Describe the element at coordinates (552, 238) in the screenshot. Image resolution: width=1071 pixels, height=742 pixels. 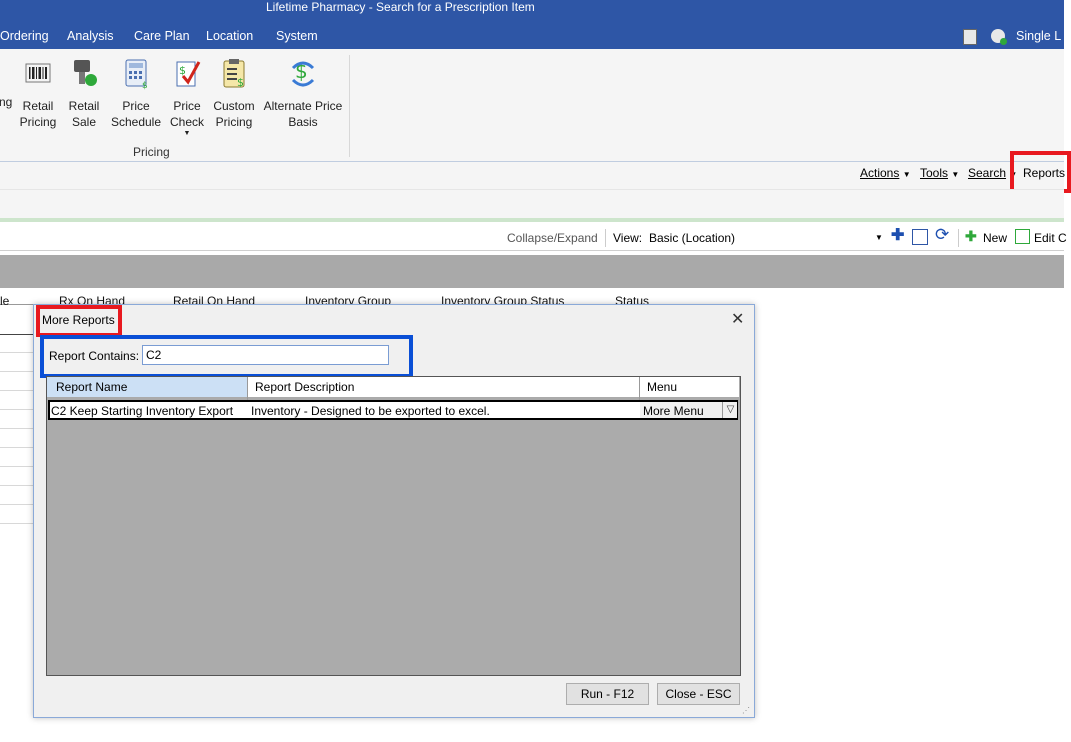
I see `collapse-expand-button: Collapse/Expand` at that location.